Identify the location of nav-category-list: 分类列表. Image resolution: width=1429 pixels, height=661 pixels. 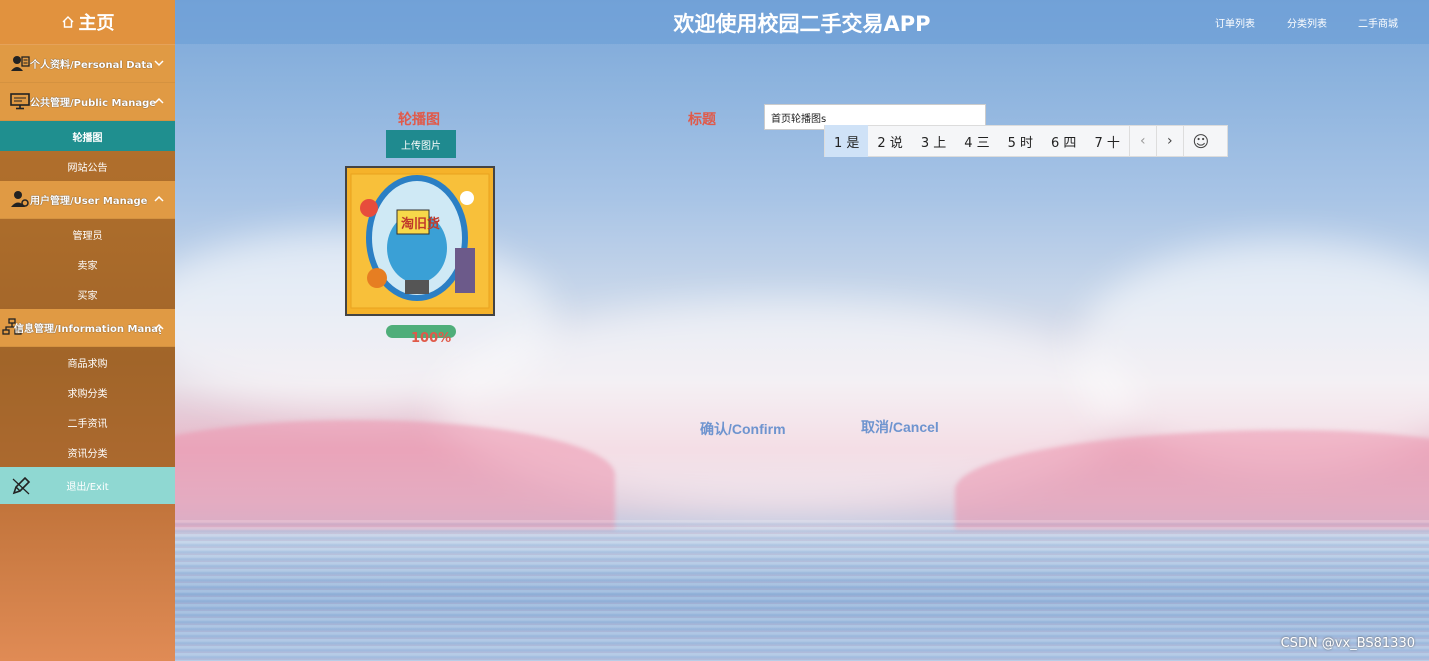
(1307, 22).